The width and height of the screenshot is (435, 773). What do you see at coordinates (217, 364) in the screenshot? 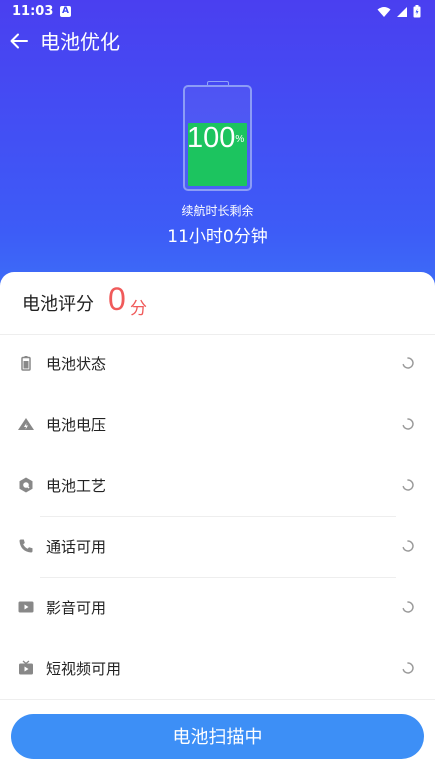
I see `check-item-battery-status: 电池状态` at bounding box center [217, 364].